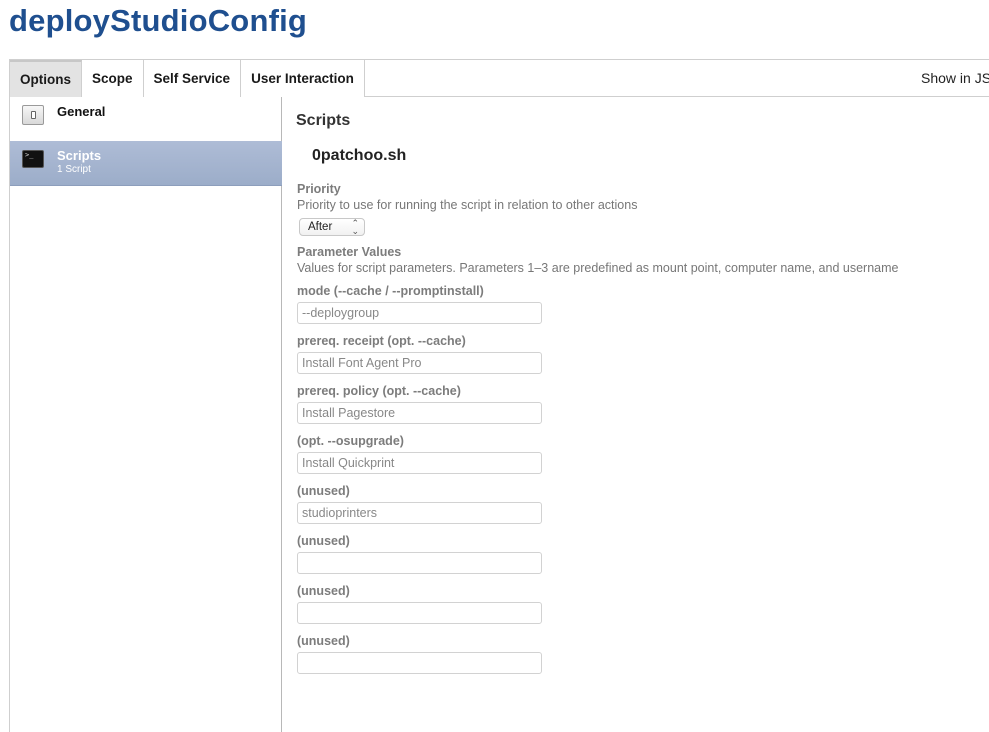 The image size is (989, 732). I want to click on terminal-icon: >_, so click(33, 159).